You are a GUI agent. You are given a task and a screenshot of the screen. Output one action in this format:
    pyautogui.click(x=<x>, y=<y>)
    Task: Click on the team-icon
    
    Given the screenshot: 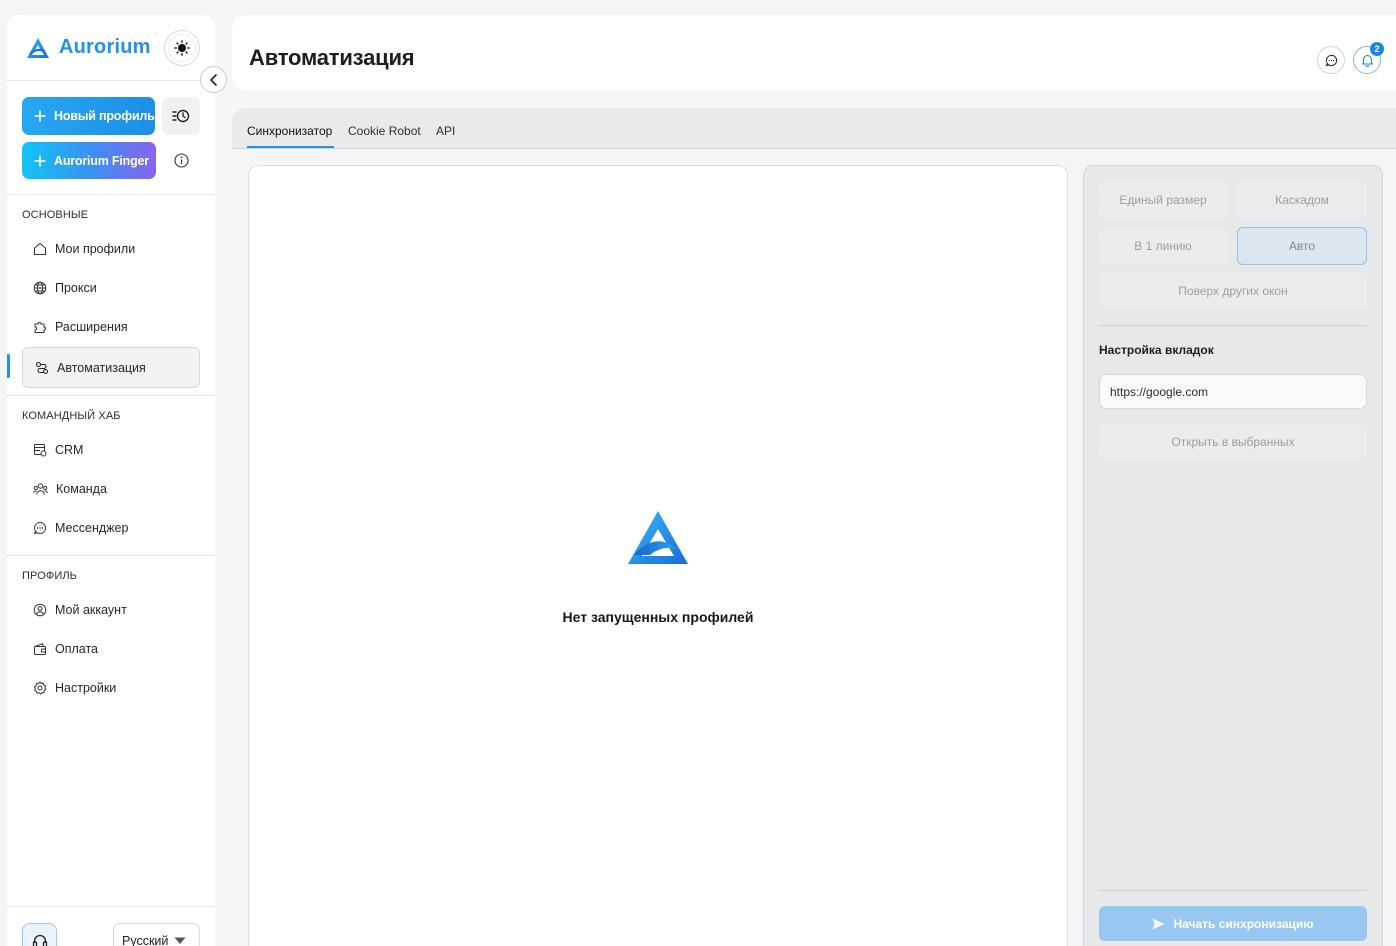 What is the action you would take?
    pyautogui.click(x=40, y=489)
    